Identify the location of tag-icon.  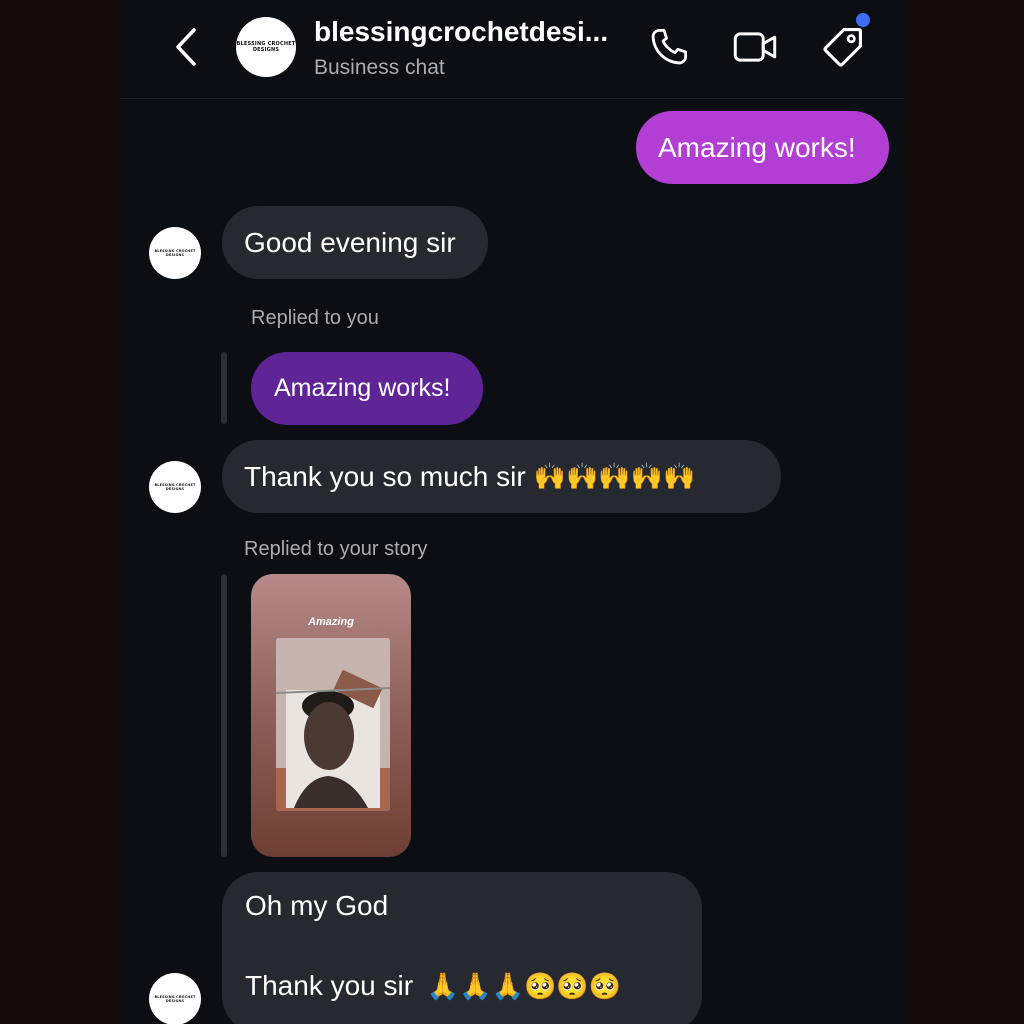
(842, 47).